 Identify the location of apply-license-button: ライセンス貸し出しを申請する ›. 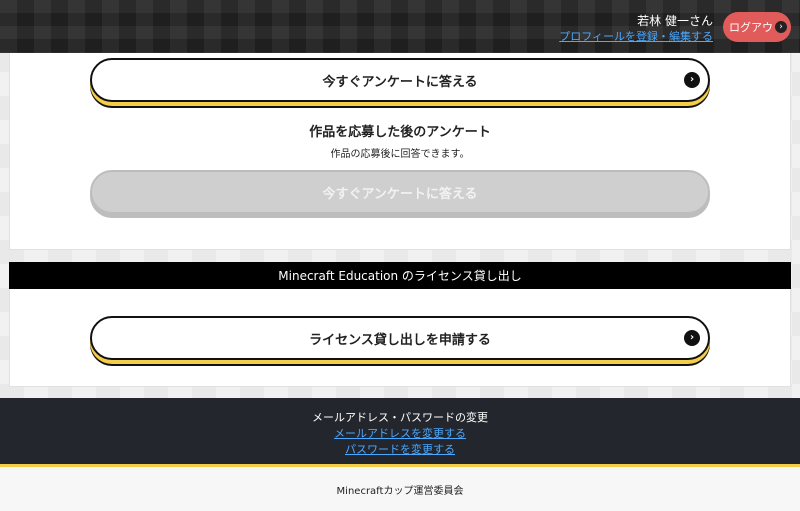
(400, 338).